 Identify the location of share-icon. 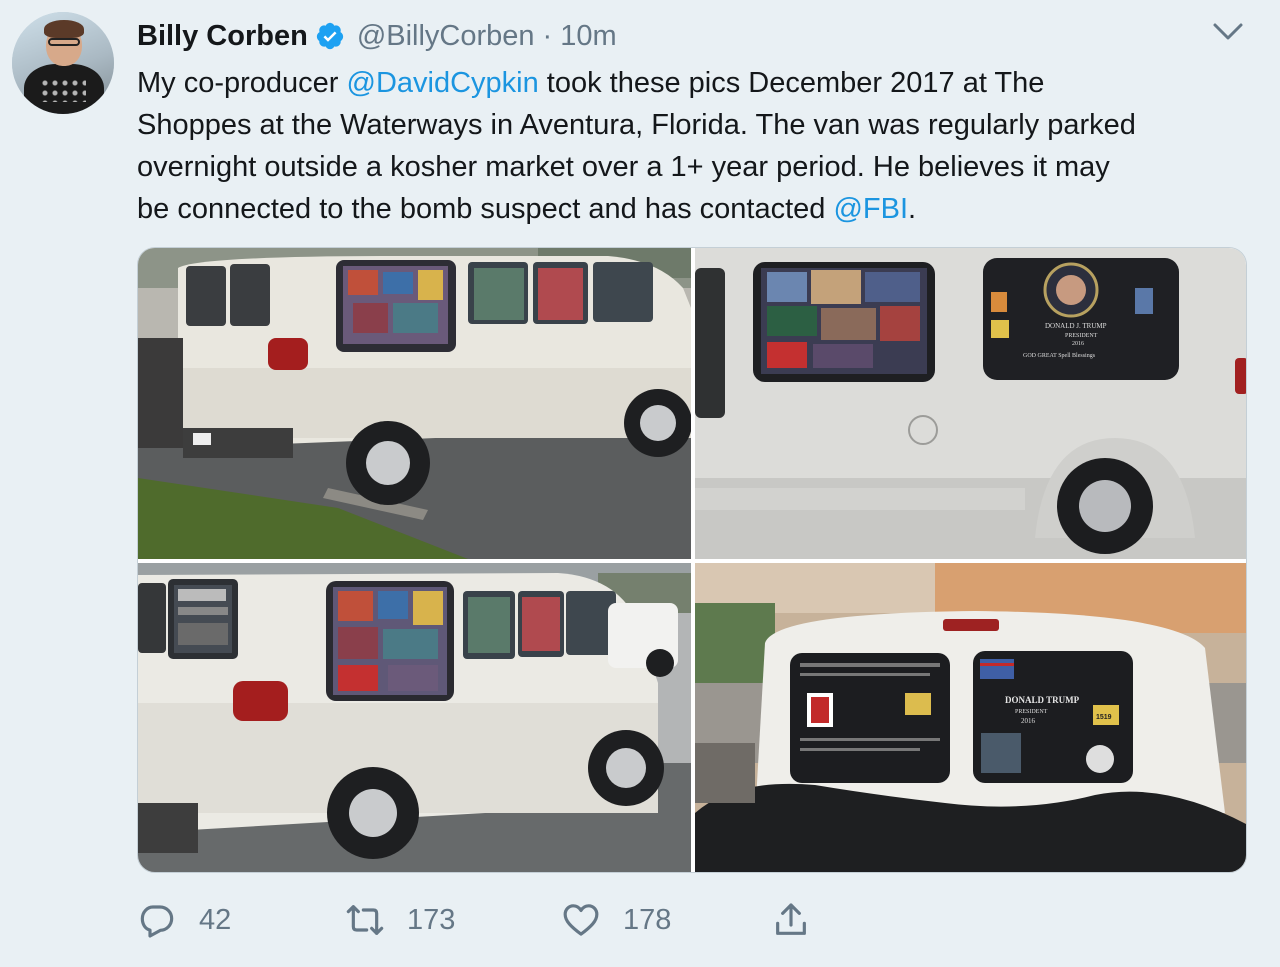
(791, 919).